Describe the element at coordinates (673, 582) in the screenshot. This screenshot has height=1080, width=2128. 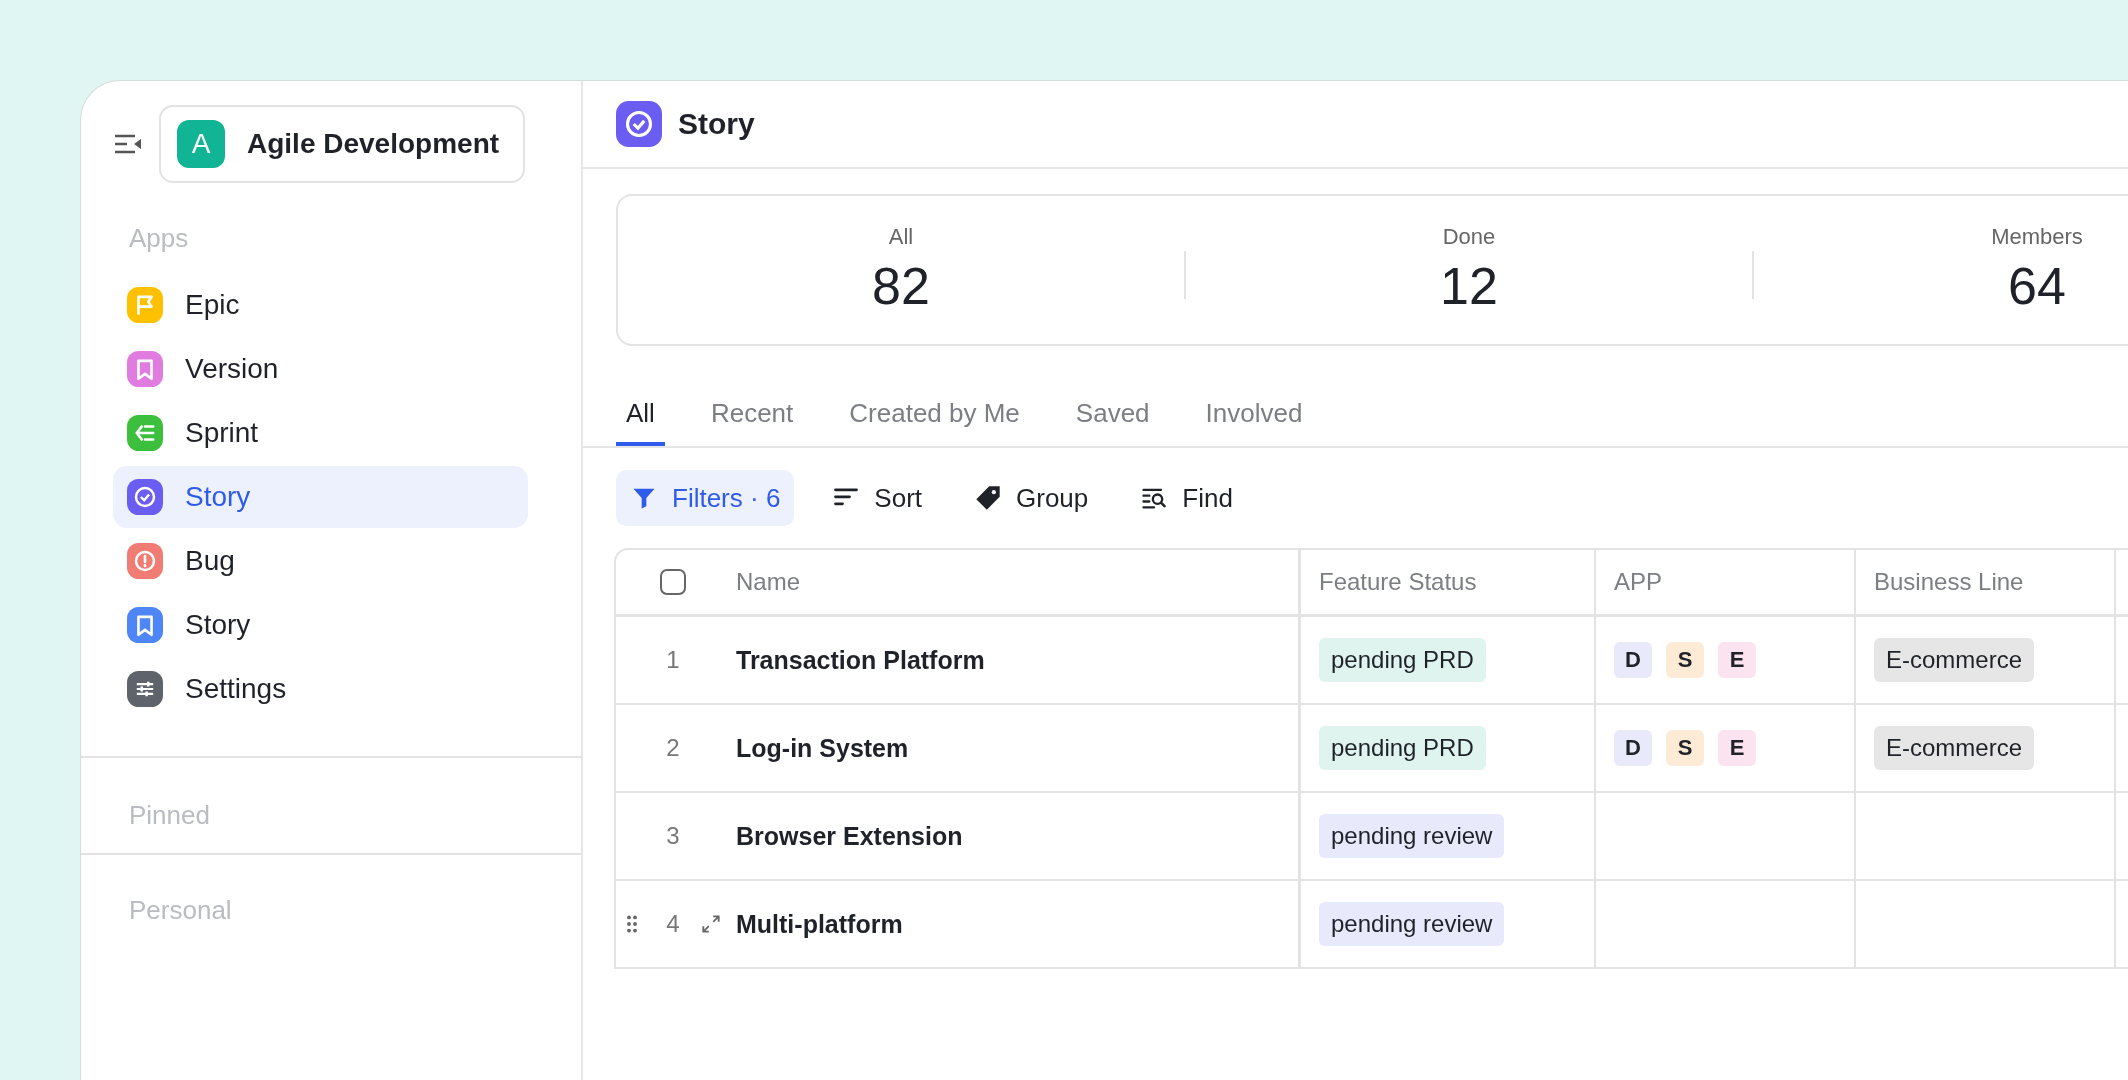
I see `select-all-checkbox` at that location.